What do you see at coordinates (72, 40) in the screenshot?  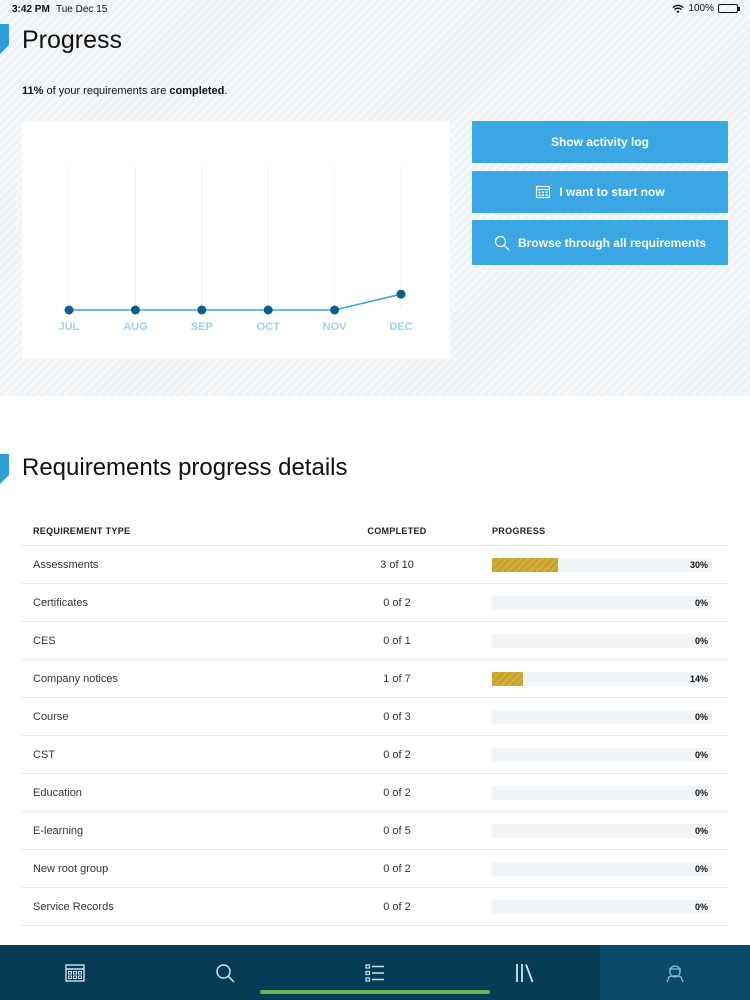 I see `page-title: Progress` at bounding box center [72, 40].